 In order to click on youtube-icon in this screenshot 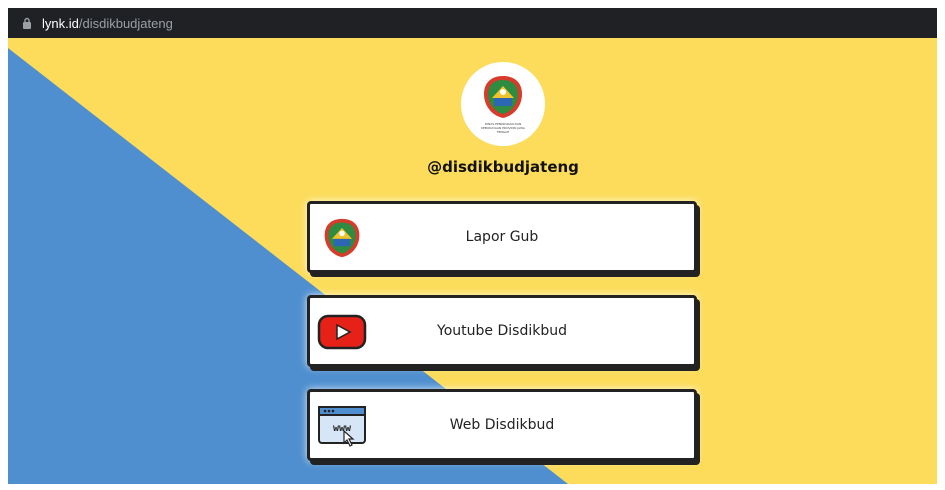, I will do `click(342, 332)`.